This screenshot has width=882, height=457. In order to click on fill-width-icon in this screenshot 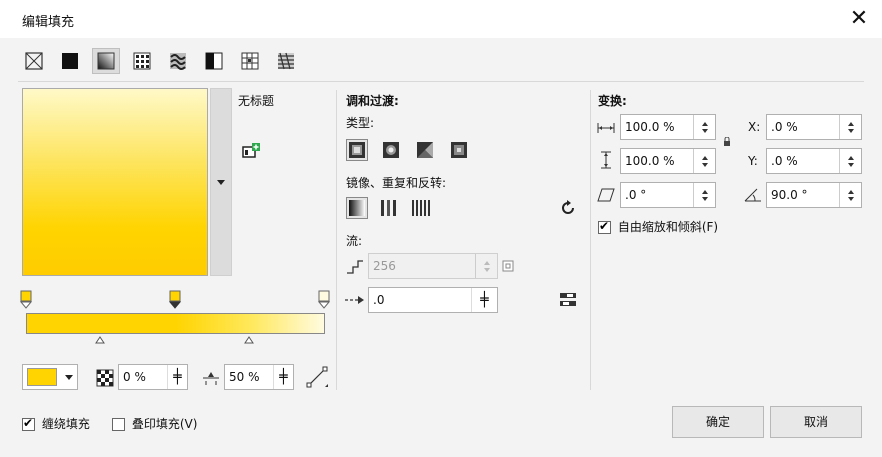, I will do `click(606, 128)`.